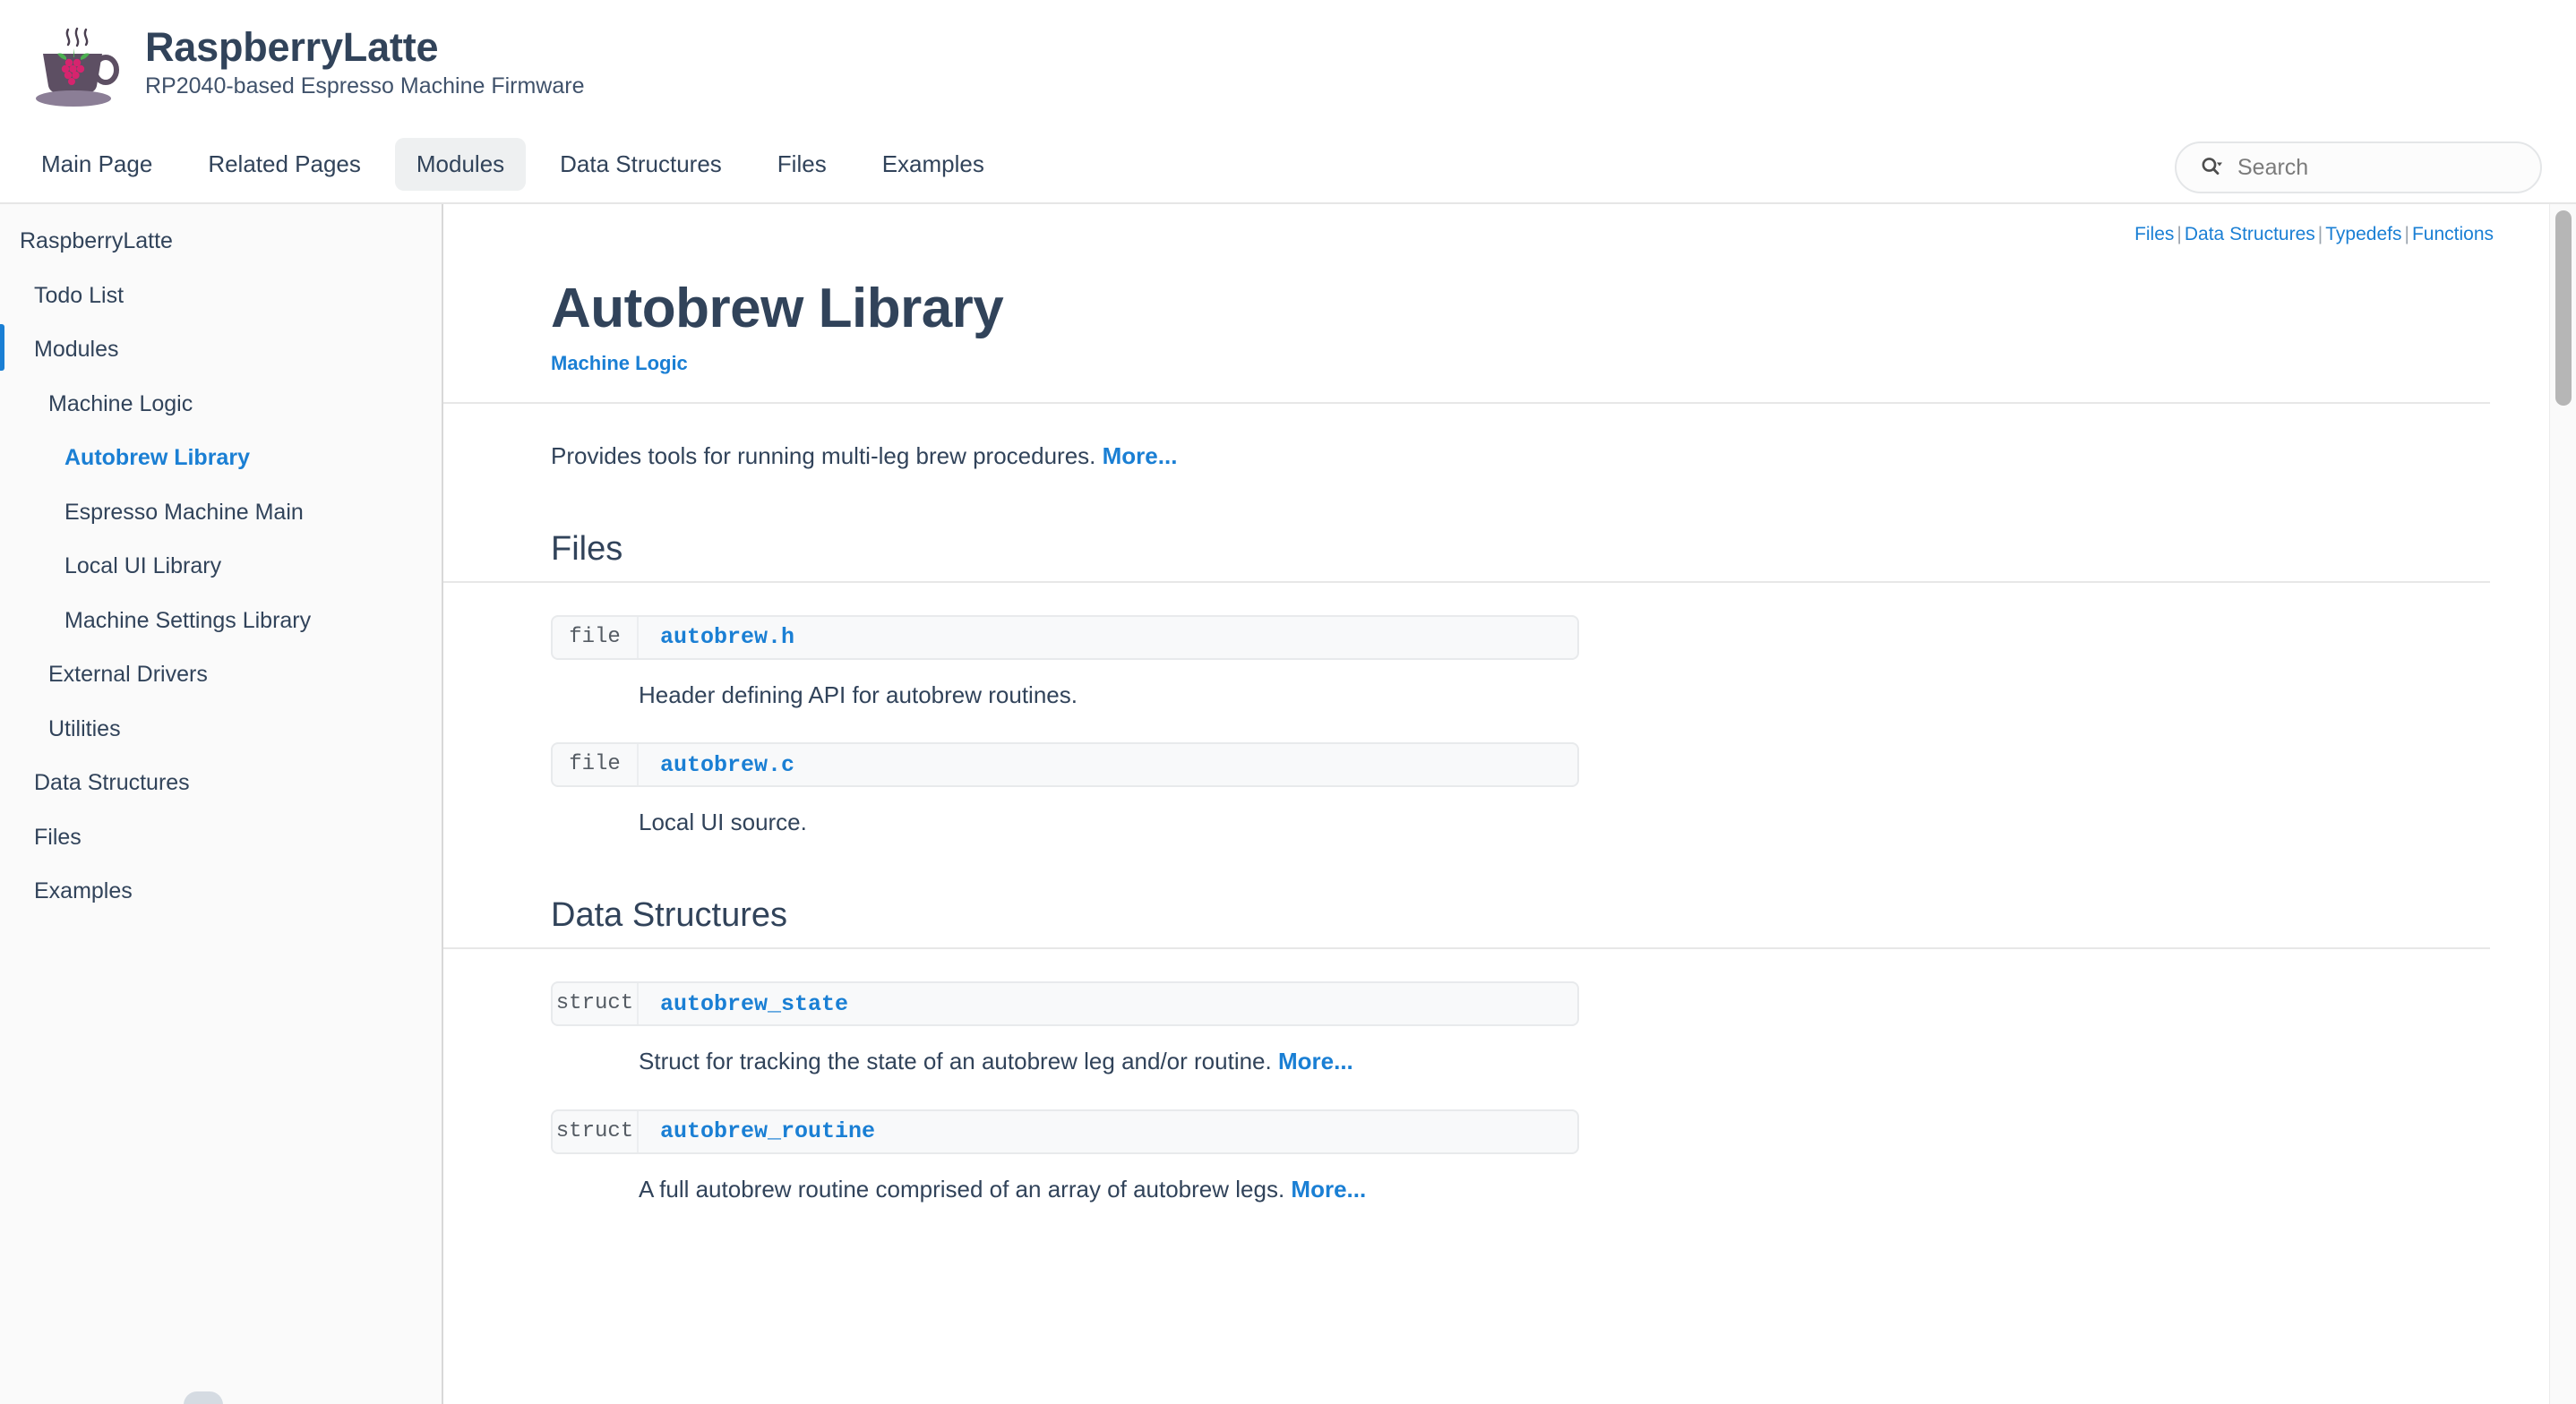 The height and width of the screenshot is (1404, 2576). Describe the element at coordinates (203, 1397) in the screenshot. I see `sidebar-resize-handle` at that location.